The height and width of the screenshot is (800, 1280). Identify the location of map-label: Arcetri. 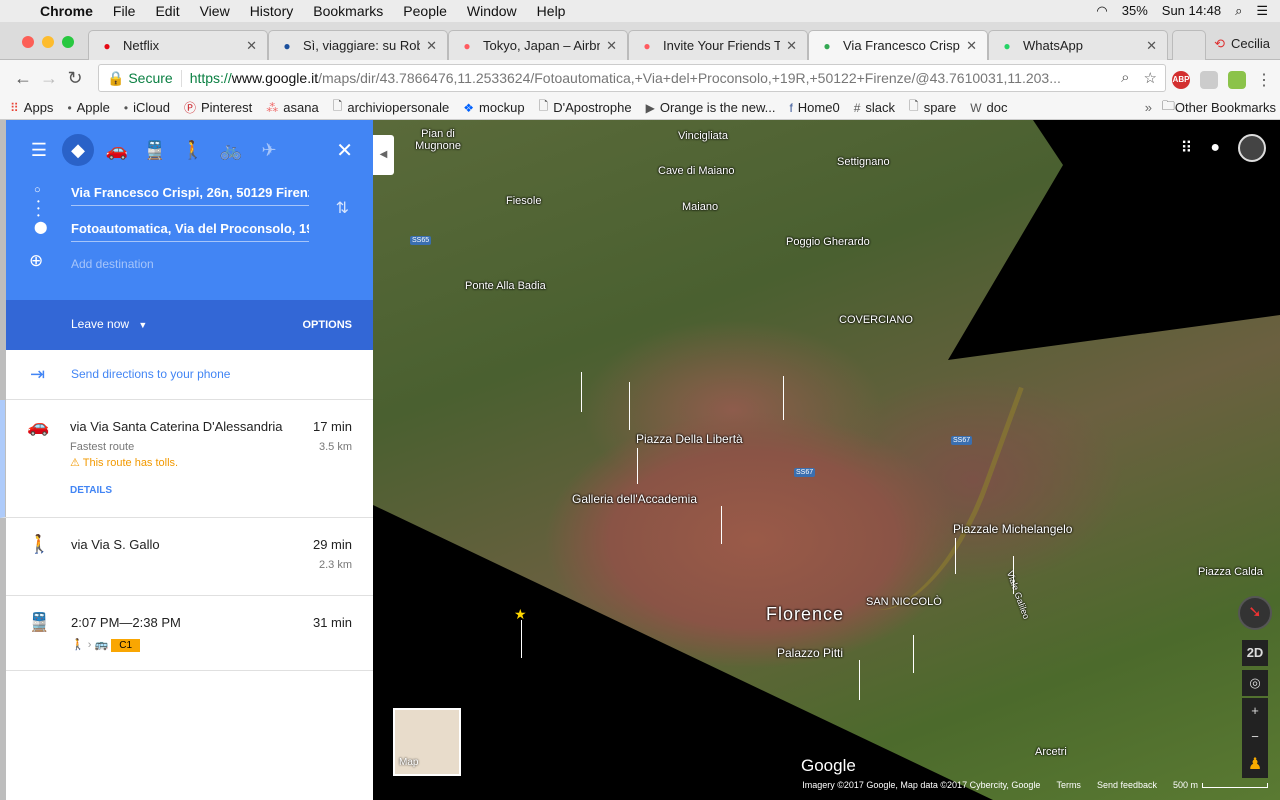
(1051, 752).